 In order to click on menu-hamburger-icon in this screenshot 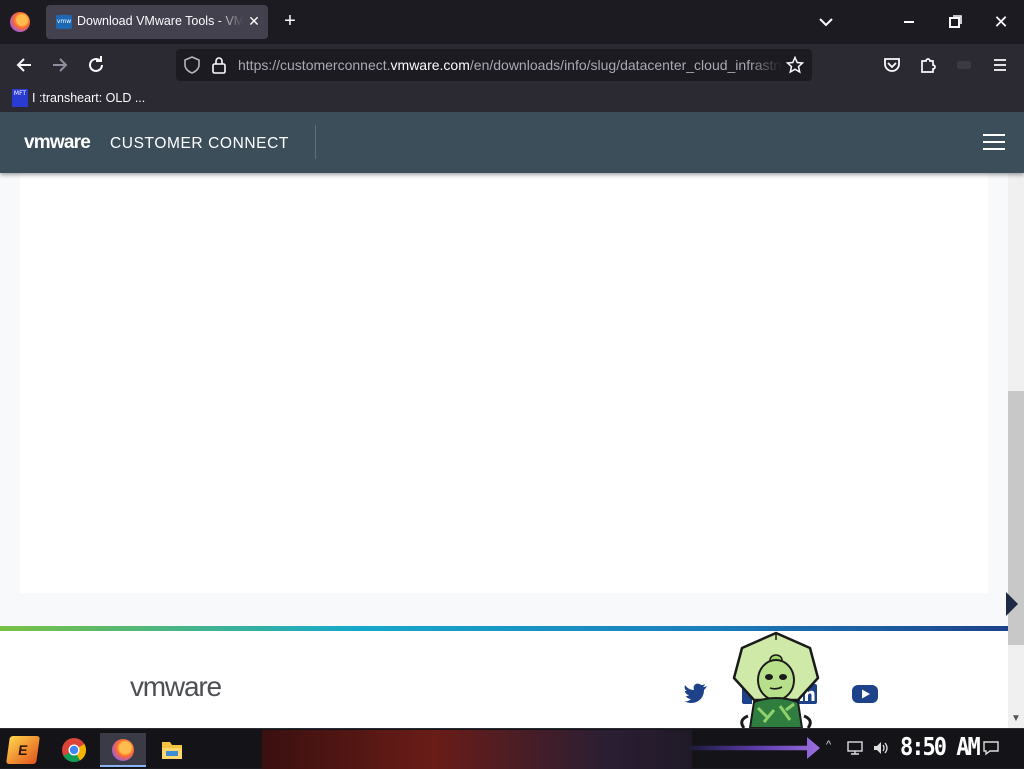, I will do `click(1000, 65)`.